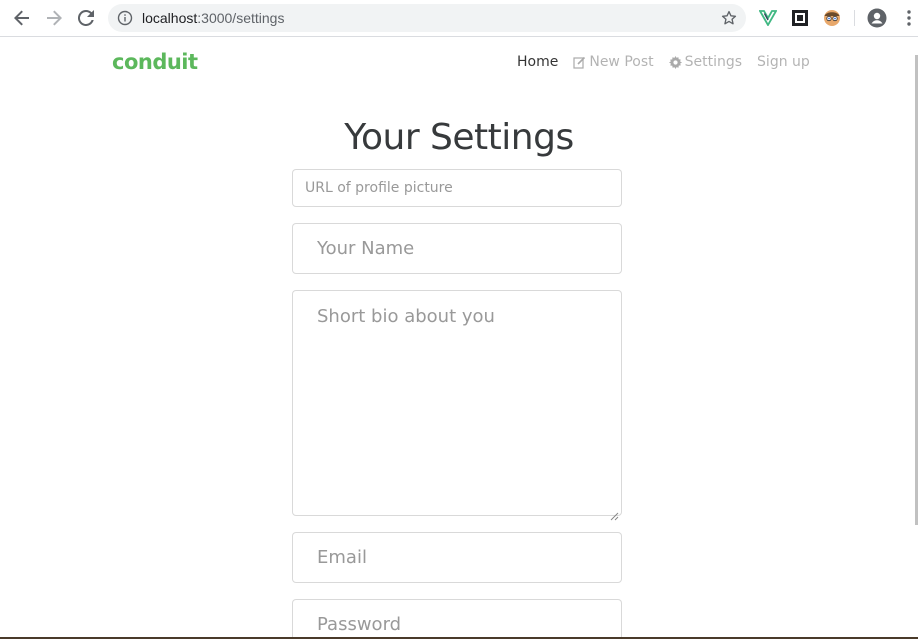 The width and height of the screenshot is (918, 639). What do you see at coordinates (908, 18) in the screenshot?
I see `menu-kebab-icon` at bounding box center [908, 18].